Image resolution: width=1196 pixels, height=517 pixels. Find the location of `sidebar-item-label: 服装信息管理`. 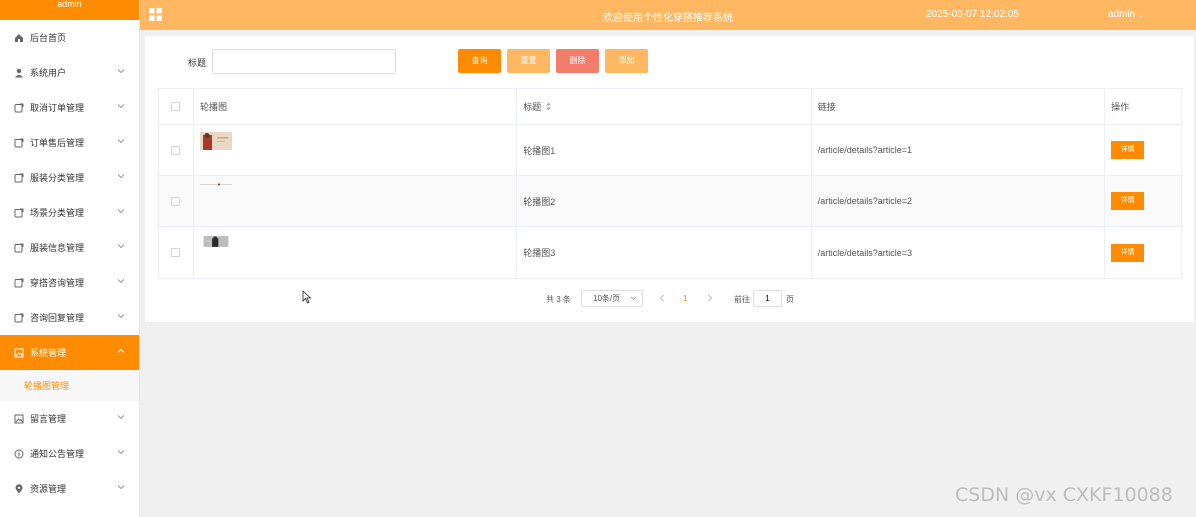

sidebar-item-label: 服装信息管理 is located at coordinates (57, 248).